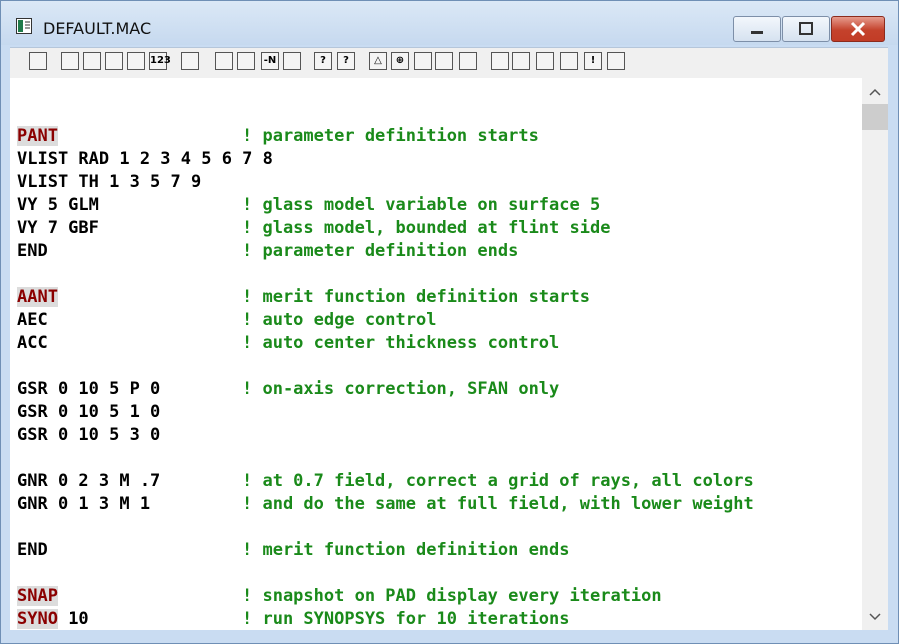  What do you see at coordinates (569, 61) in the screenshot?
I see `lines-button` at bounding box center [569, 61].